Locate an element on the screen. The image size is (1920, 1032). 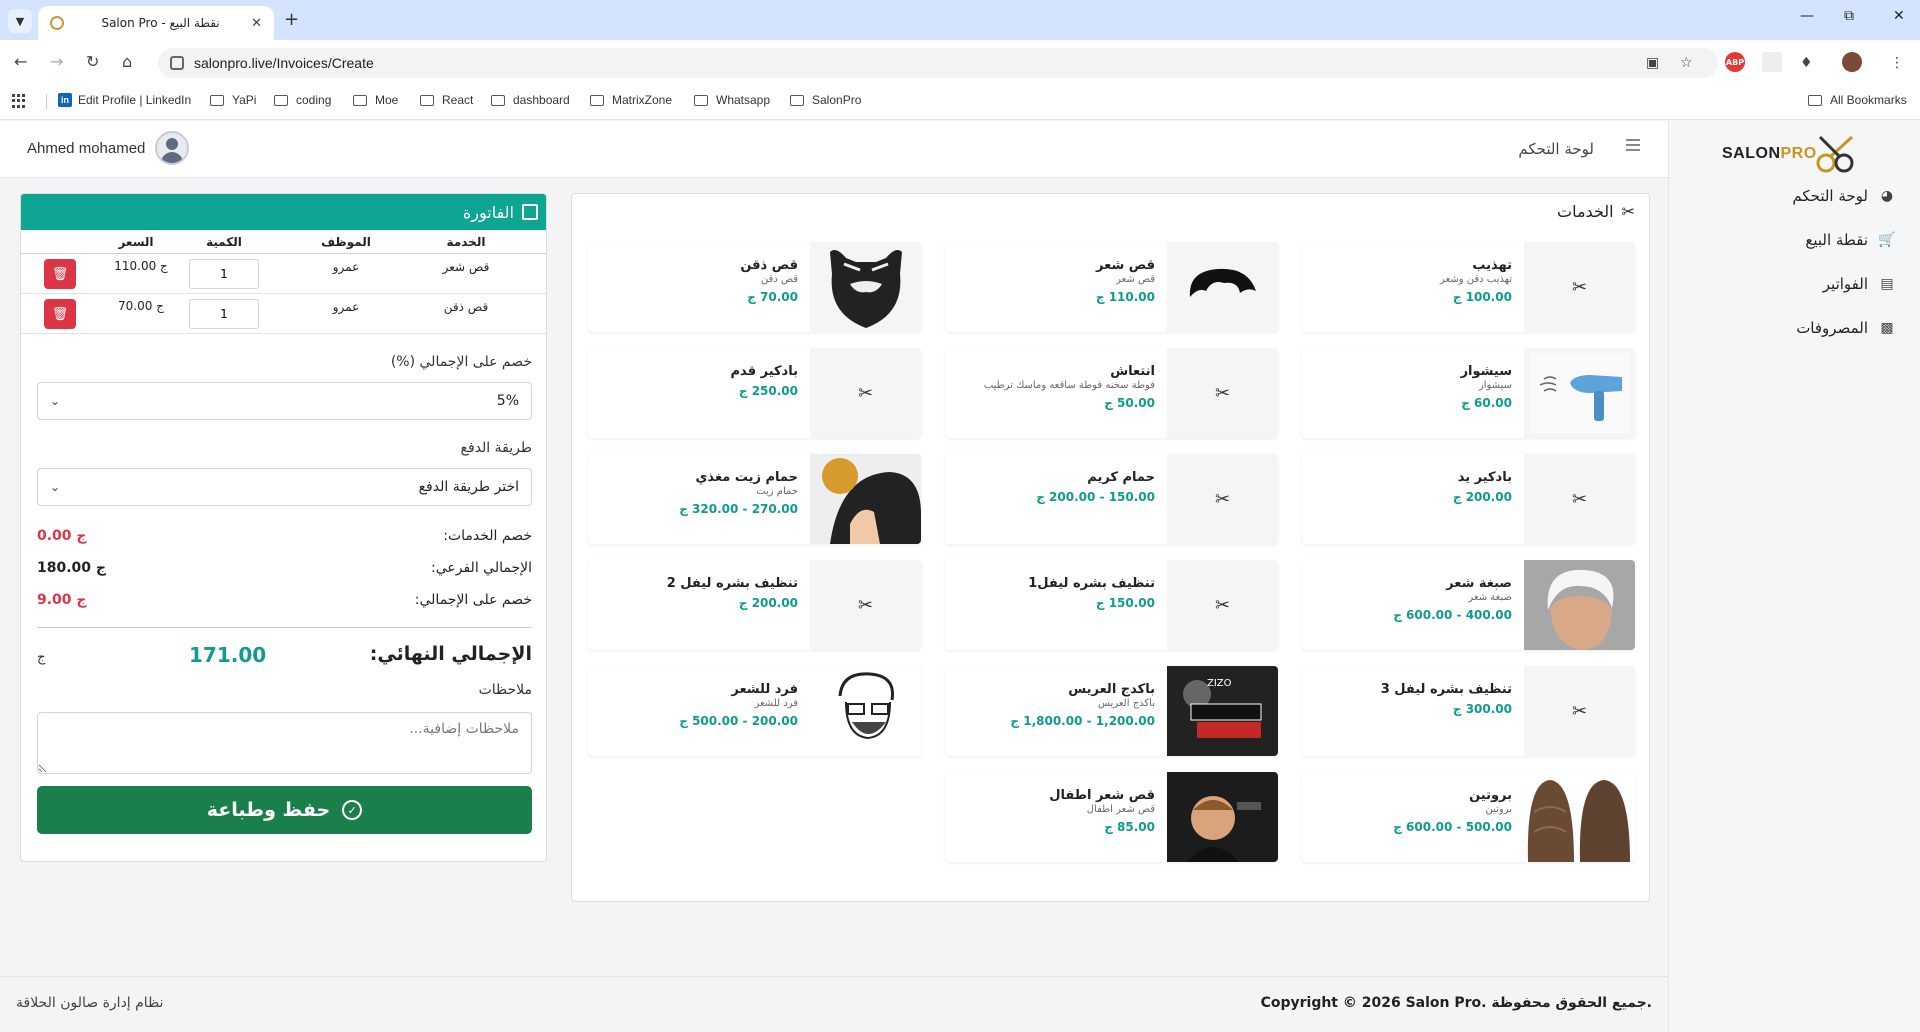
notes-textarea is located at coordinates (284, 743).